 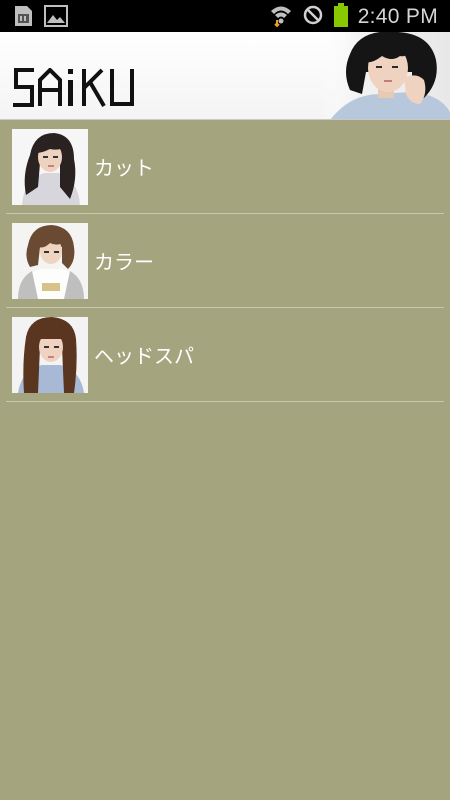 I want to click on sim-card-icon, so click(x=23, y=18).